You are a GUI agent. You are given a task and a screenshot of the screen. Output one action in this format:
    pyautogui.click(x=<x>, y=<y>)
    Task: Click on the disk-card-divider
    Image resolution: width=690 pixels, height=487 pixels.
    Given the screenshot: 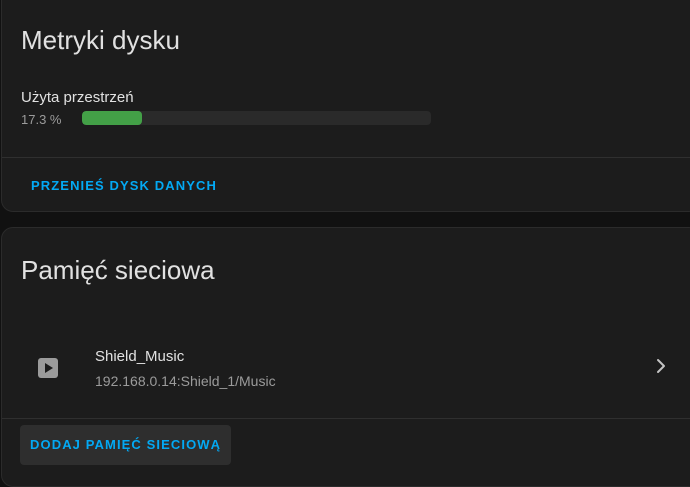 What is the action you would take?
    pyautogui.click(x=346, y=157)
    